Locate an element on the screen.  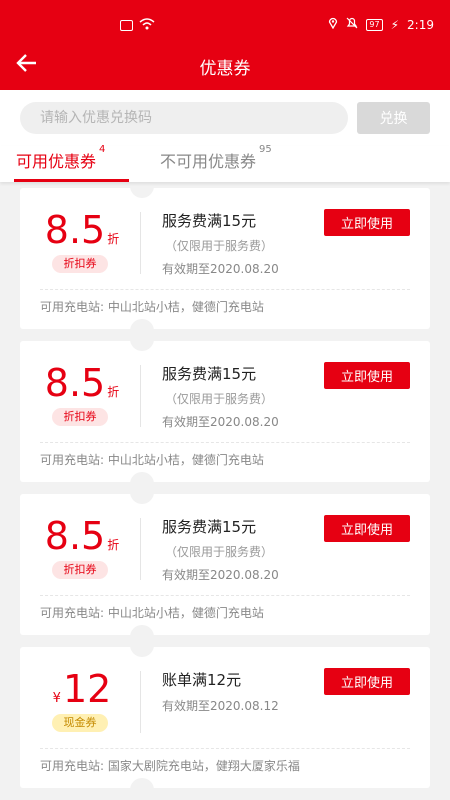
app-header: 97 ⚡ 2:19 优惠券 is located at coordinates (225, 45).